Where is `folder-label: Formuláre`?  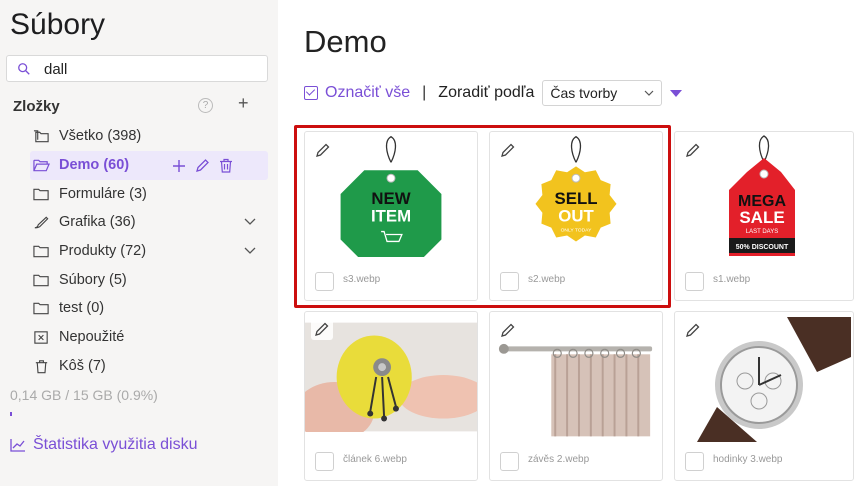
folder-label: Formuláre is located at coordinates (92, 194).